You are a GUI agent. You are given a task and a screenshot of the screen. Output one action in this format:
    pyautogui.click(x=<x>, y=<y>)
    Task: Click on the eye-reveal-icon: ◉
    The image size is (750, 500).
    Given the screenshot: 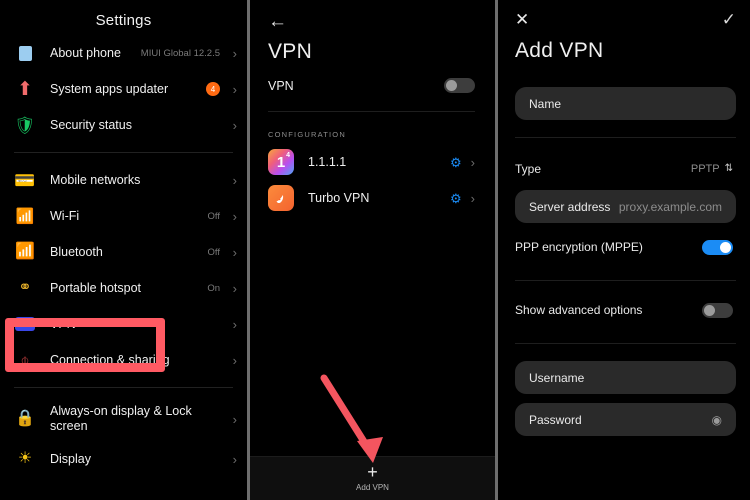 What is the action you would take?
    pyautogui.click(x=717, y=420)
    